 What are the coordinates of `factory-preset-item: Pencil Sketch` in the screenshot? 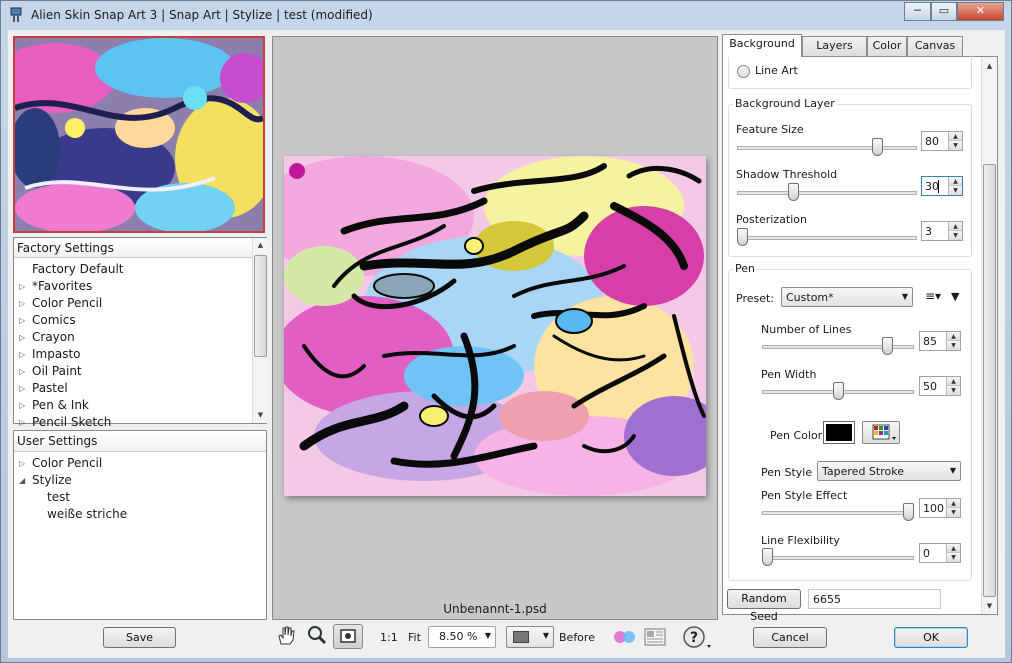 It's located at (71, 422).